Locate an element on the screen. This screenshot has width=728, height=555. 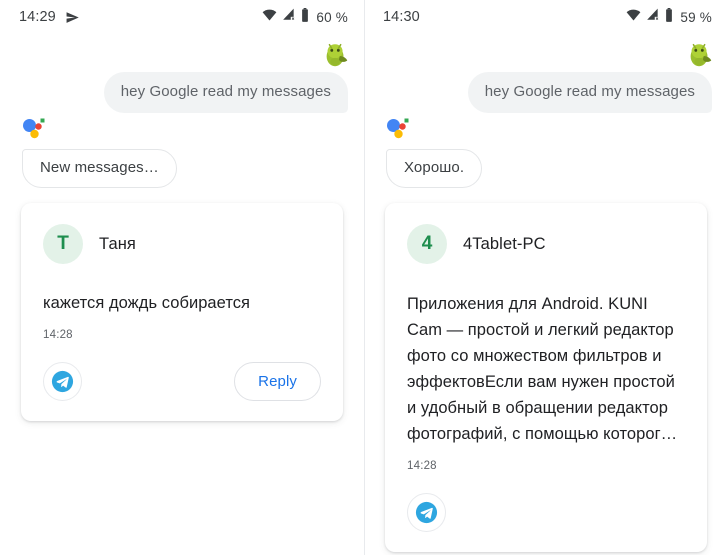
panel-divider is located at coordinates (364, 277).